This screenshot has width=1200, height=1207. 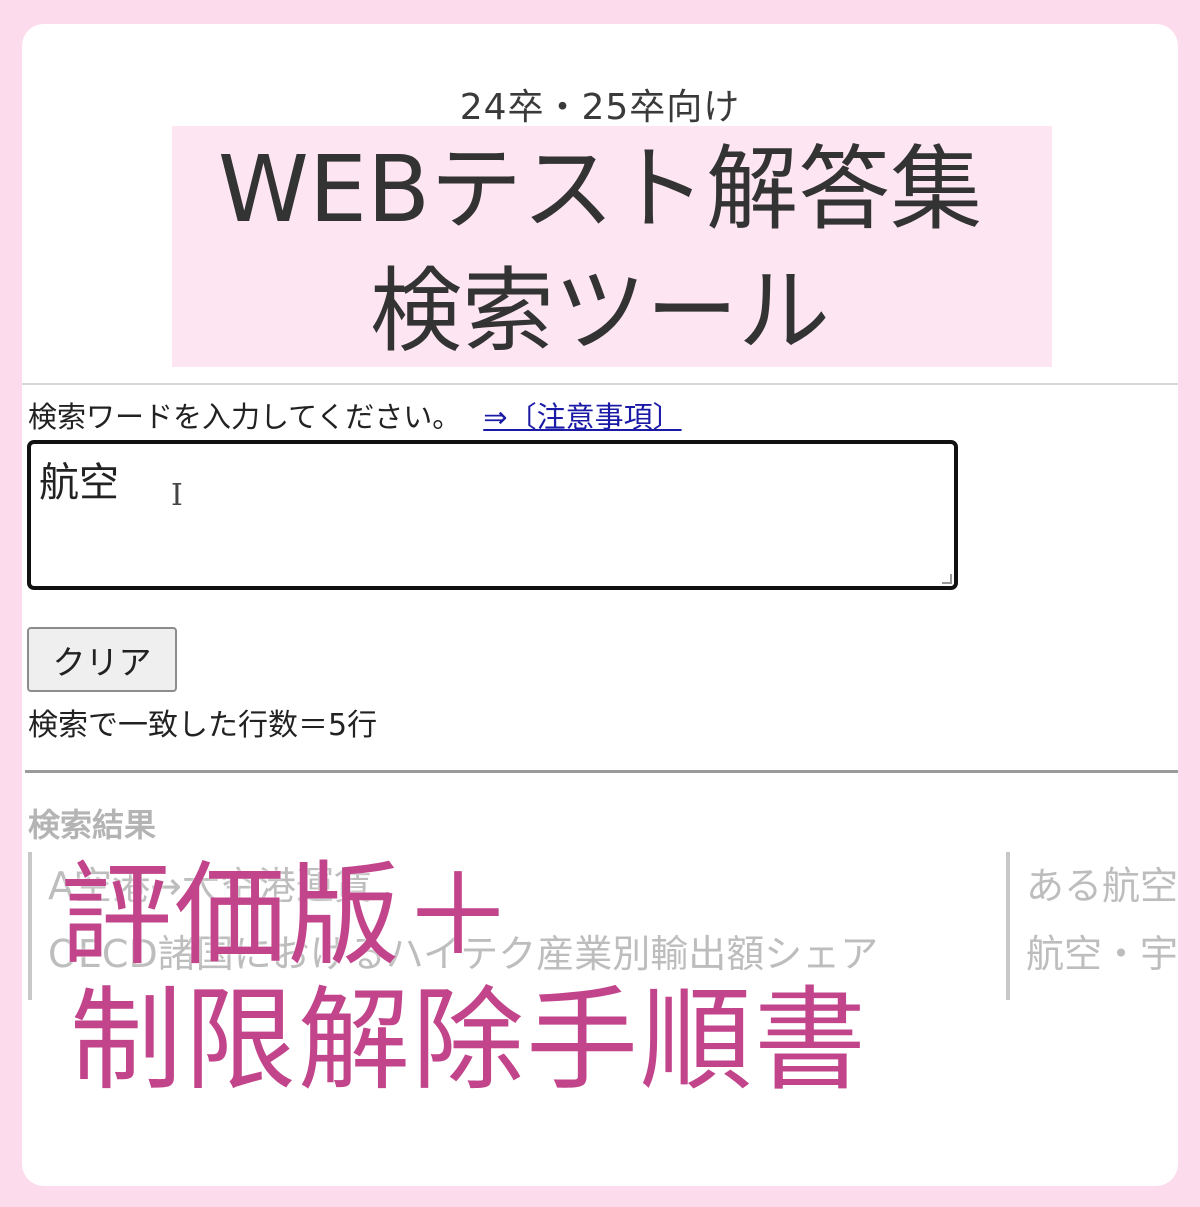 What do you see at coordinates (601, 771) in the screenshot?
I see `results-divider` at bounding box center [601, 771].